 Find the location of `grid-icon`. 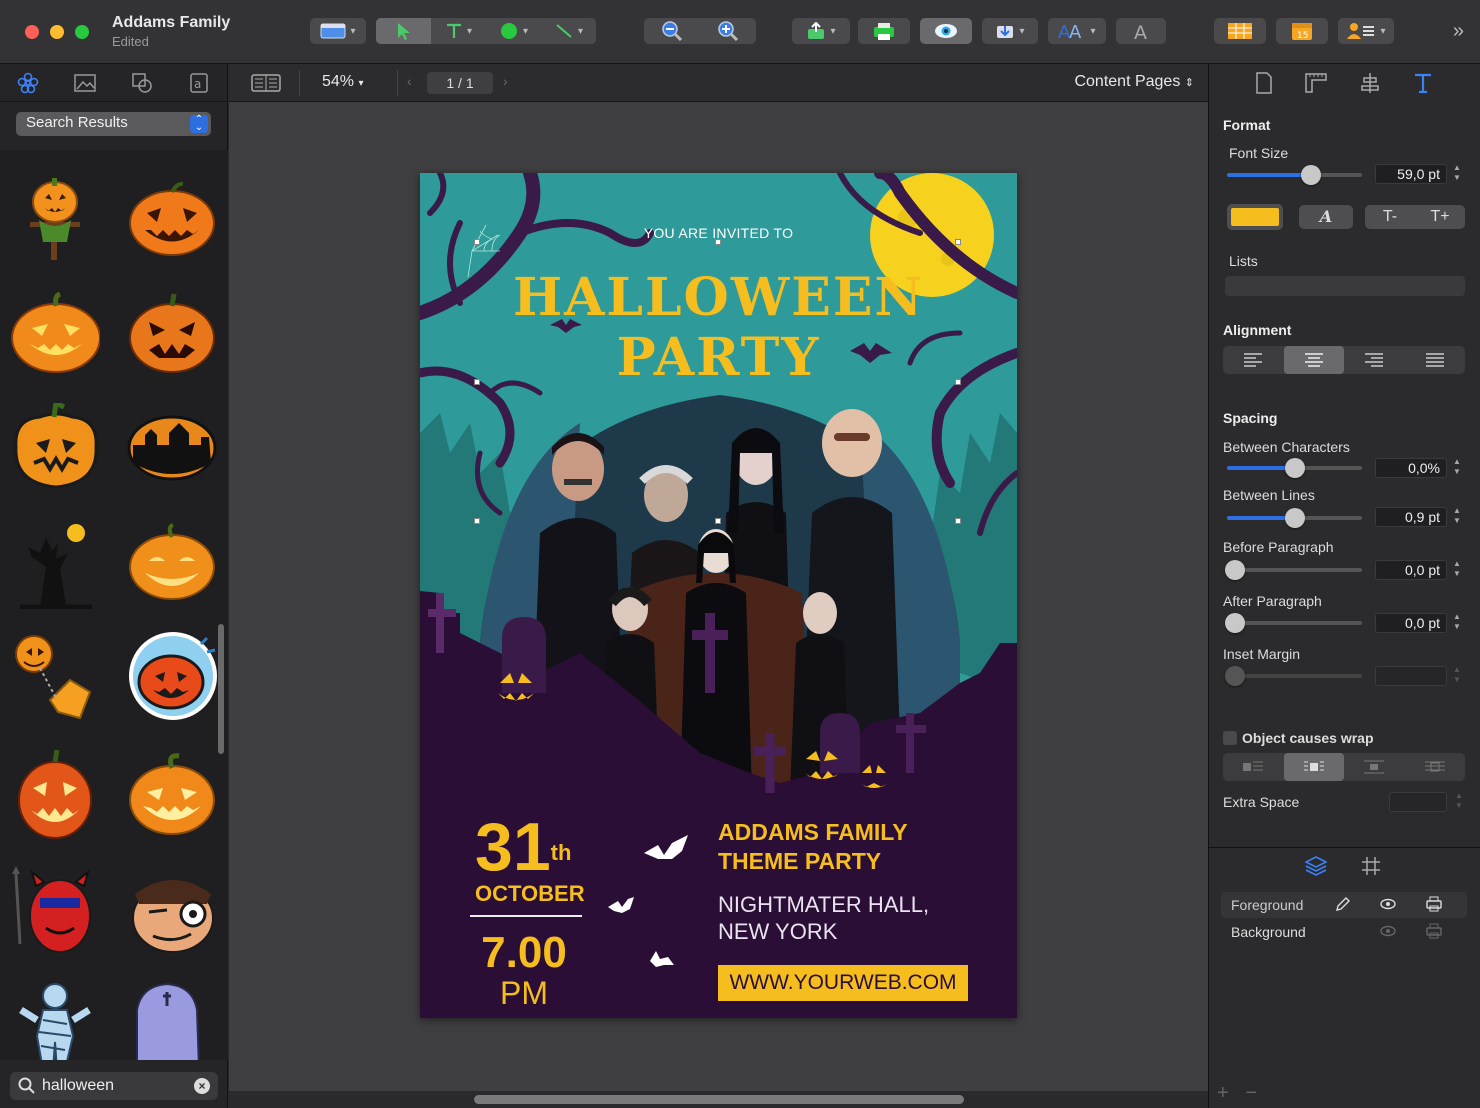

grid-icon is located at coordinates (1371, 866).